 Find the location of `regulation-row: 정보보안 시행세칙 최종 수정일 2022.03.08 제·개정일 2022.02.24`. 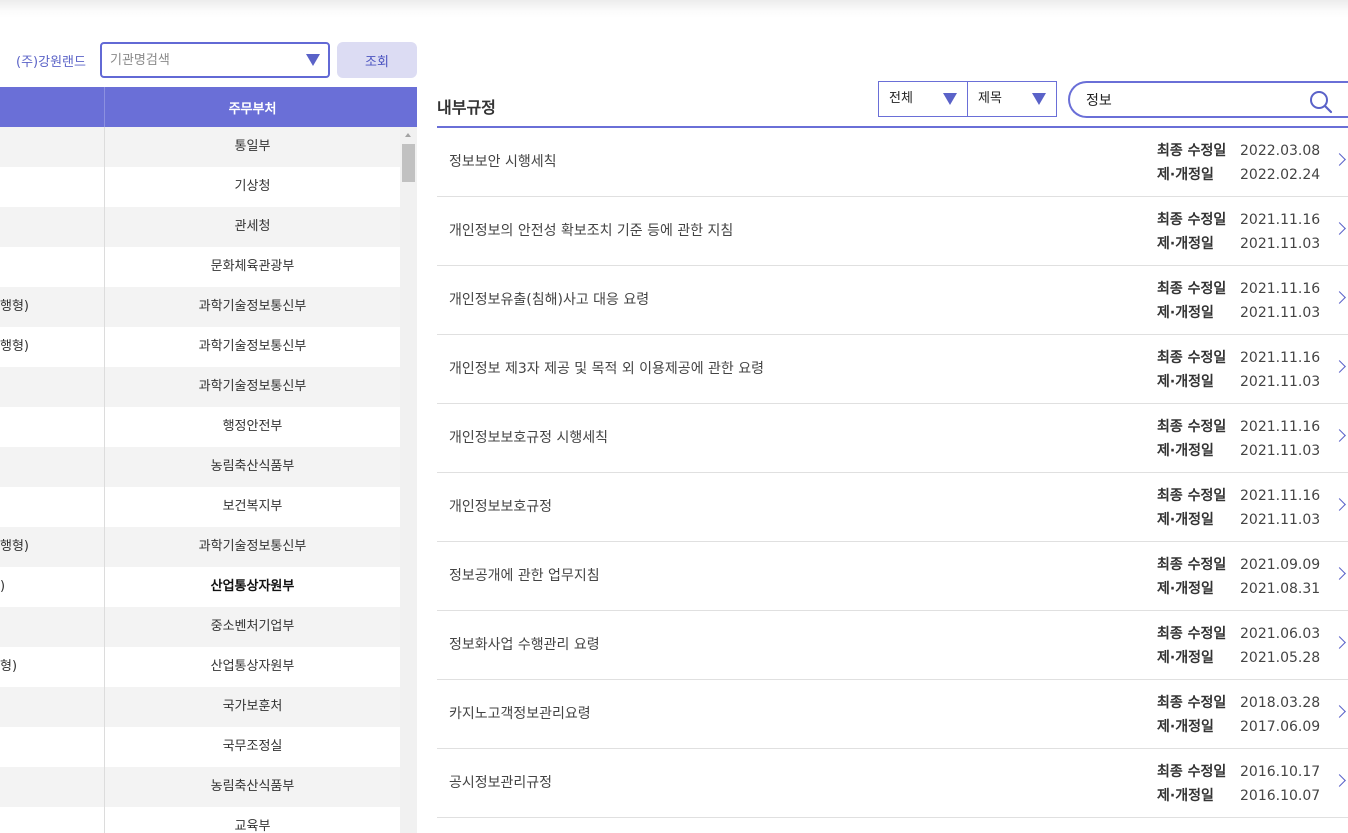

regulation-row: 정보보안 시행세칙 최종 수정일 2022.03.08 제·개정일 2022.02.24 is located at coordinates (892, 162).